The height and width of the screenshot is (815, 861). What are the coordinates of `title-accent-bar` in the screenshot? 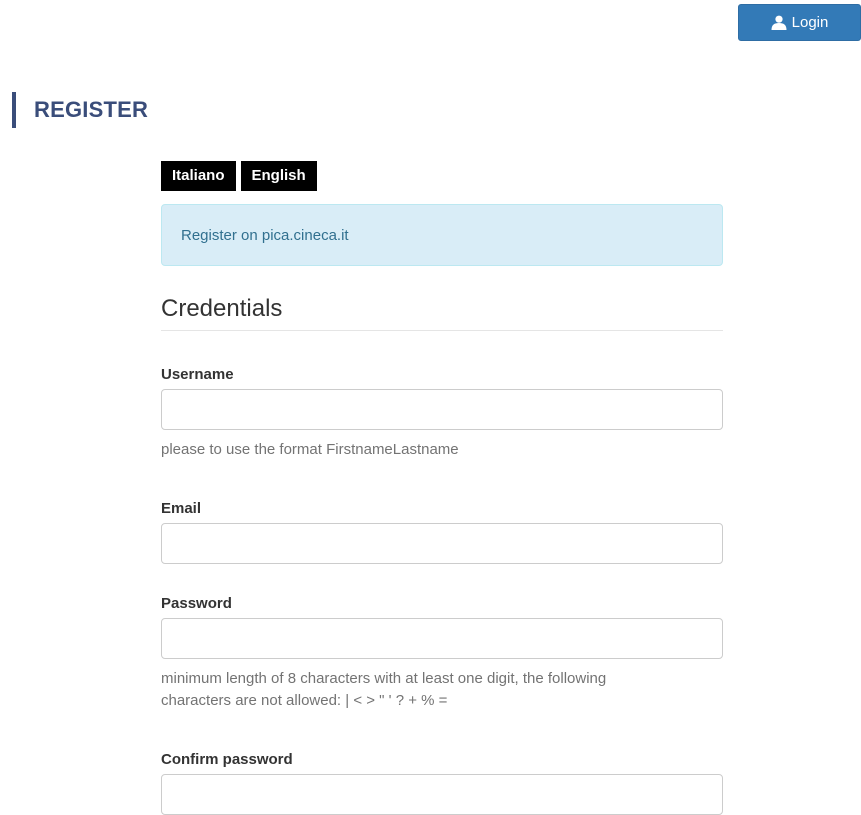 It's located at (14, 110).